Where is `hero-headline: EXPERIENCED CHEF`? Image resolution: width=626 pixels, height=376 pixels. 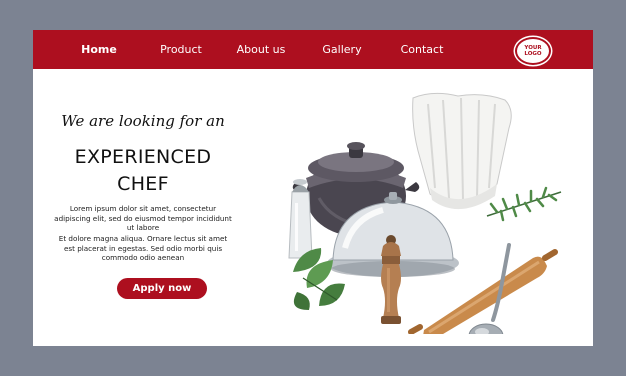 hero-headline: EXPERIENCED CHEF is located at coordinates (143, 171).